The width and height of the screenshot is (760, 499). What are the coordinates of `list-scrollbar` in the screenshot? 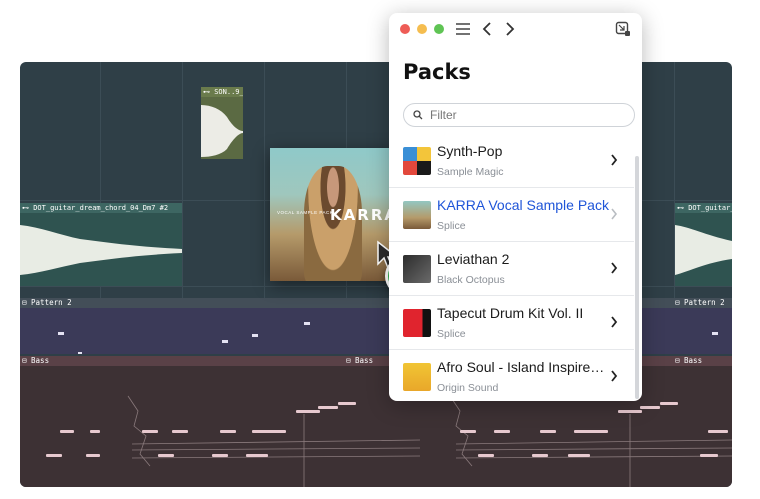 It's located at (637, 277).